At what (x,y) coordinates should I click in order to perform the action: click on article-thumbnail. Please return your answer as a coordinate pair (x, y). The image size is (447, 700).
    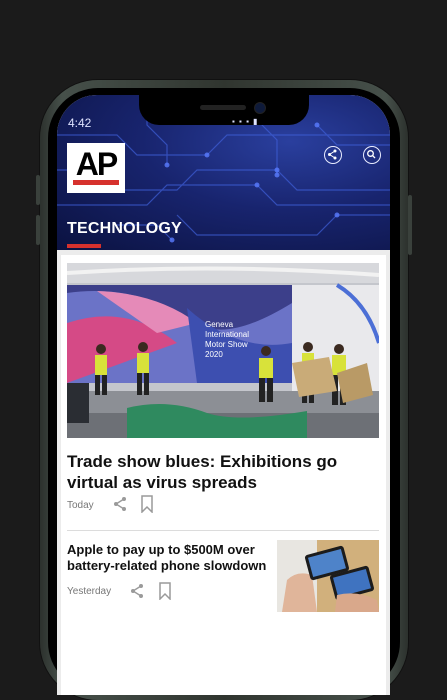
    Looking at the image, I should click on (328, 576).